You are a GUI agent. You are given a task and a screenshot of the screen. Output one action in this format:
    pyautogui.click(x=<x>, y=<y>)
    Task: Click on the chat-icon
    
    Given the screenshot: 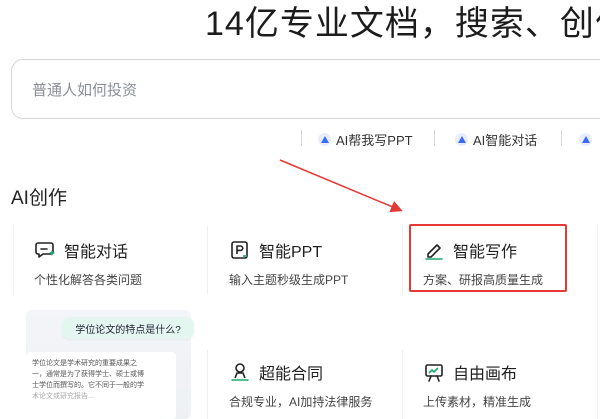 What is the action you would take?
    pyautogui.click(x=45, y=250)
    